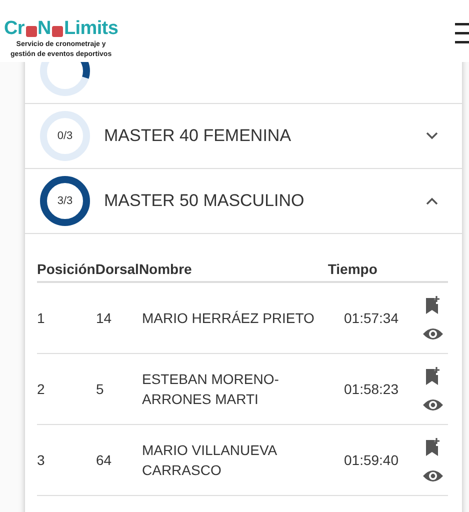  I want to click on chevron-up-icon, so click(432, 201).